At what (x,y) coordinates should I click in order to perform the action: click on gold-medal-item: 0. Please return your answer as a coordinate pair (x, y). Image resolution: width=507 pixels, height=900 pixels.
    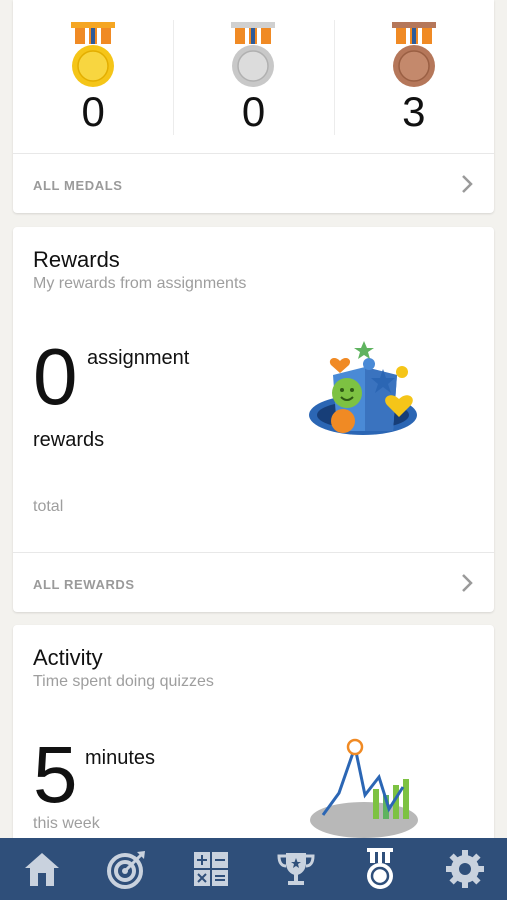
    Looking at the image, I should click on (93, 76).